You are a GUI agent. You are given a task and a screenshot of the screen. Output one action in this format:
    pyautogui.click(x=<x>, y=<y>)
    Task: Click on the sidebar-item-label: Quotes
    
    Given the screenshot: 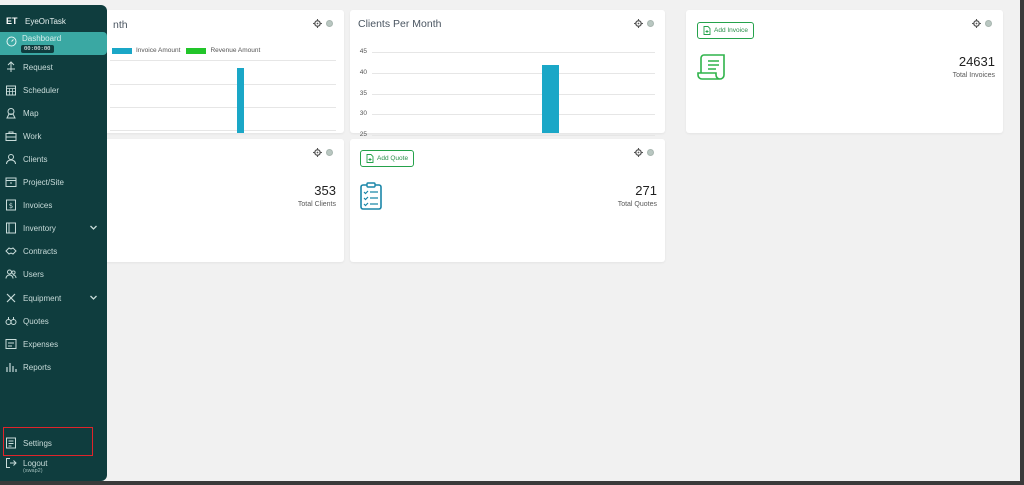 What is the action you would take?
    pyautogui.click(x=36, y=321)
    